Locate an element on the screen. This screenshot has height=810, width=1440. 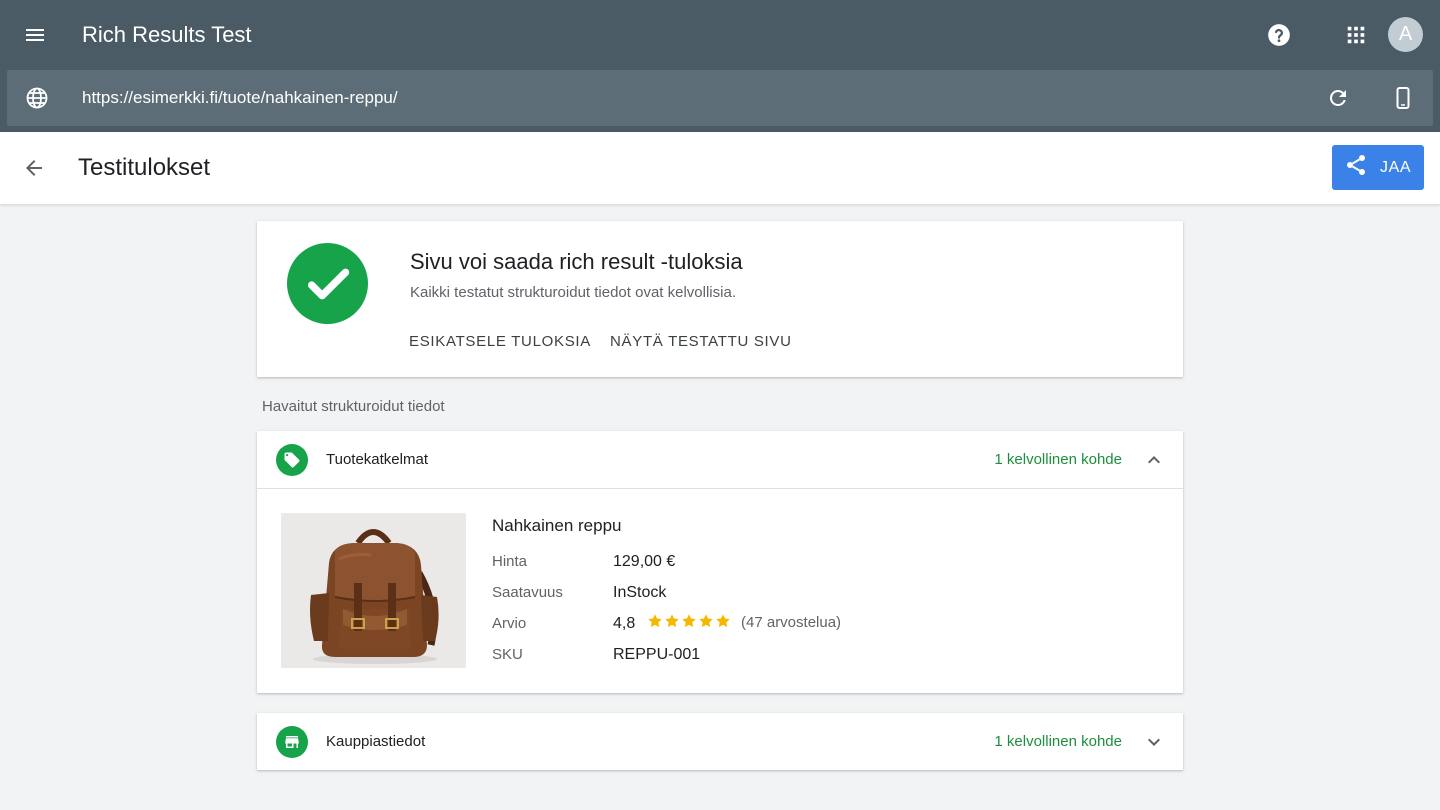
menu-icon is located at coordinates (35, 35).